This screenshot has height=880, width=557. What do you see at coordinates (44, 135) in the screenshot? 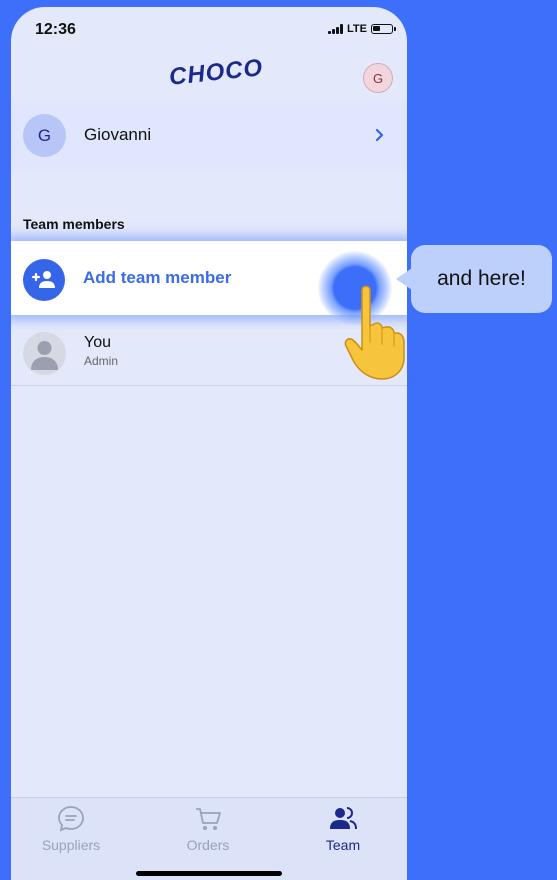
I see `profile-avatar: G` at bounding box center [44, 135].